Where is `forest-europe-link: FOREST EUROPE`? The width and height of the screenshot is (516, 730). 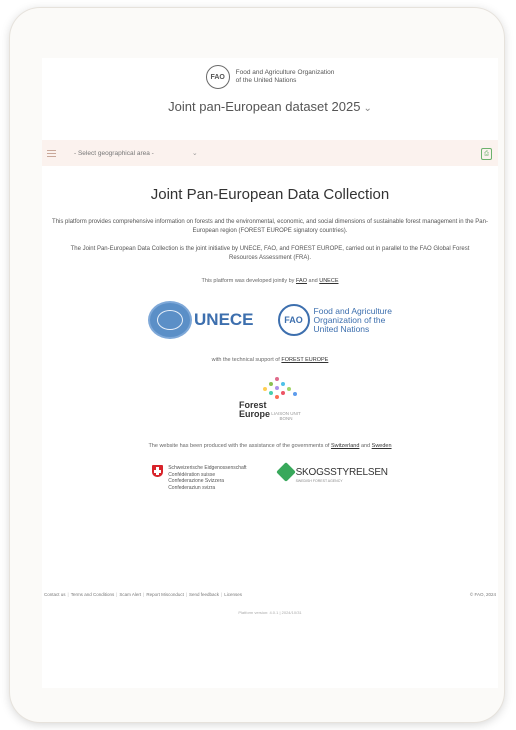
forest-europe-link: FOREST EUROPE is located at coordinates (304, 360).